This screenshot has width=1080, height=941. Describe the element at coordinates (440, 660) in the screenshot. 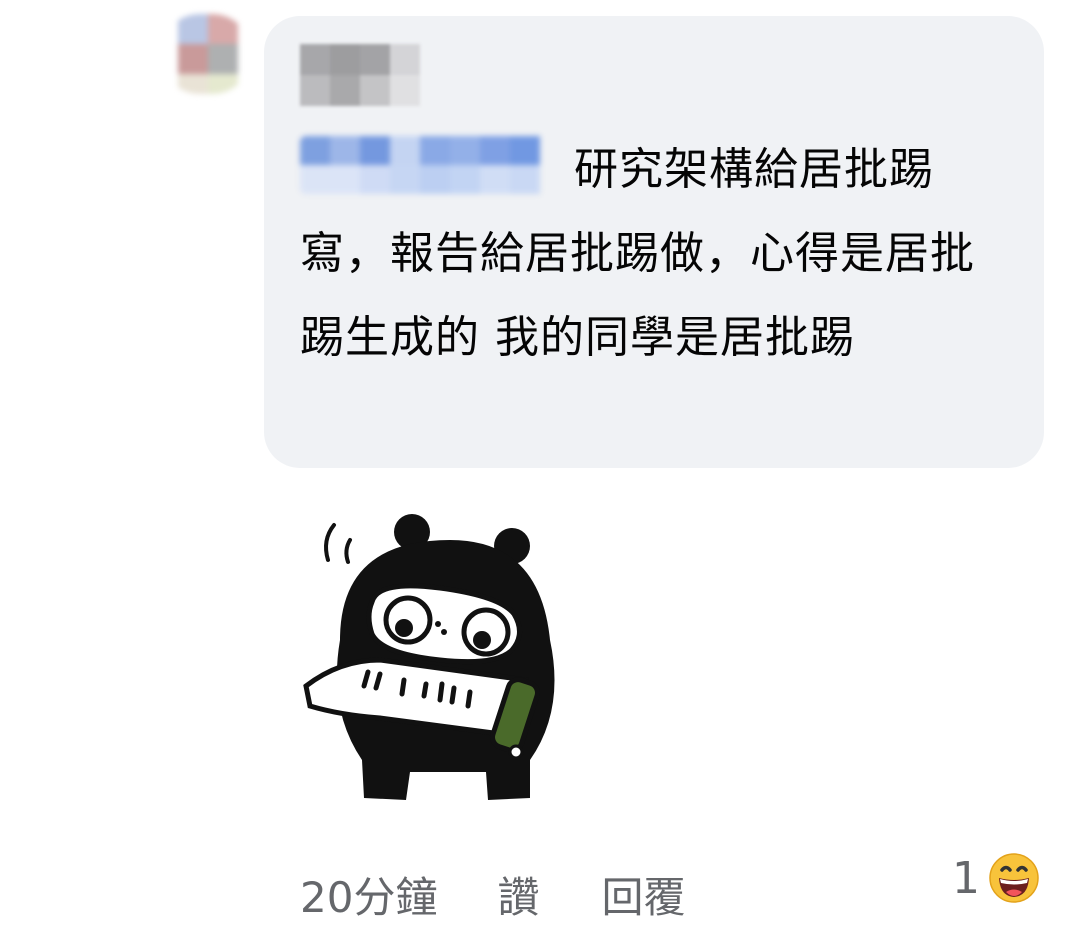

I see `bear-reading-scroll-sticker` at that location.